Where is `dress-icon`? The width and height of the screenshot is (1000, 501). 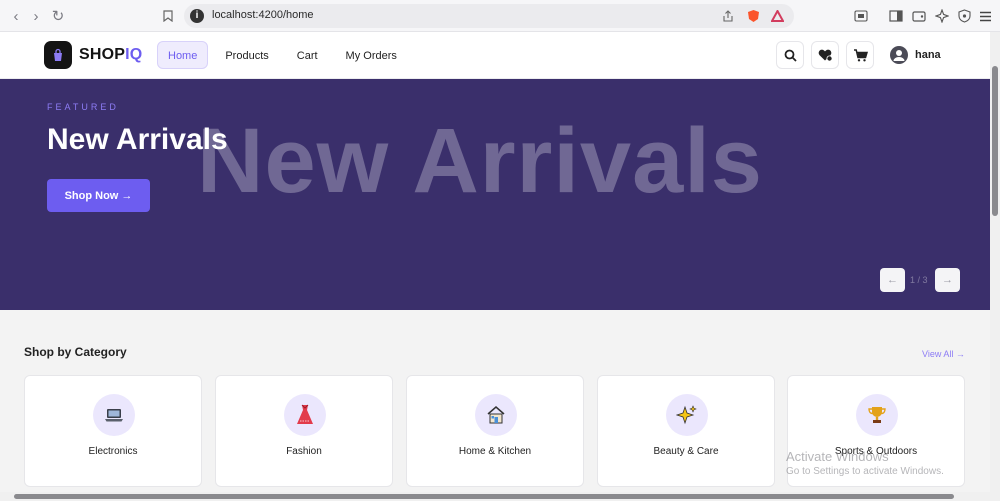
dress-icon is located at coordinates (305, 415).